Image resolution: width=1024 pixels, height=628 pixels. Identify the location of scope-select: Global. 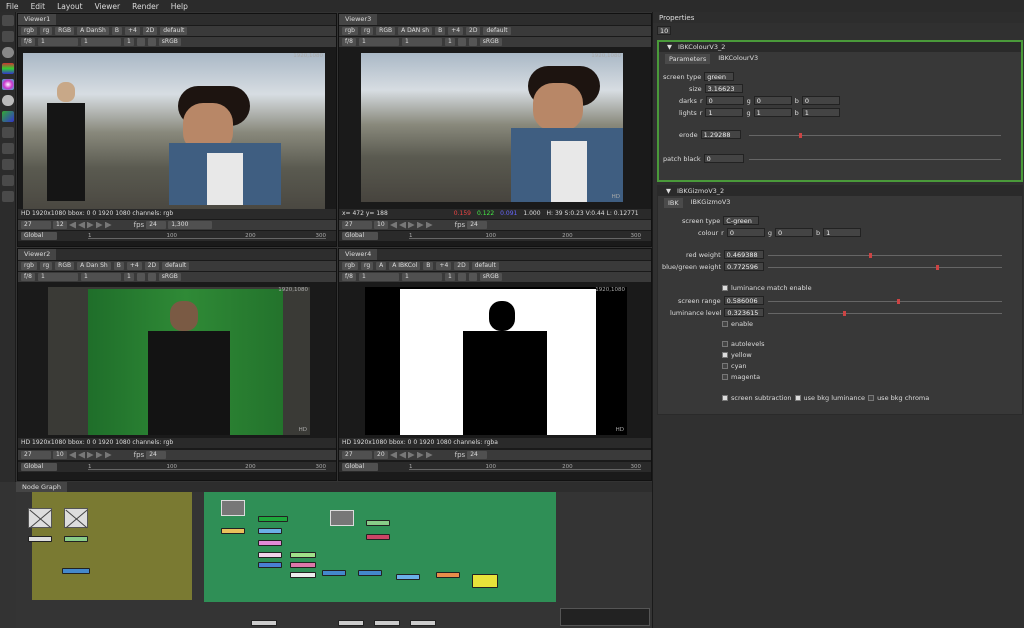
(360, 467).